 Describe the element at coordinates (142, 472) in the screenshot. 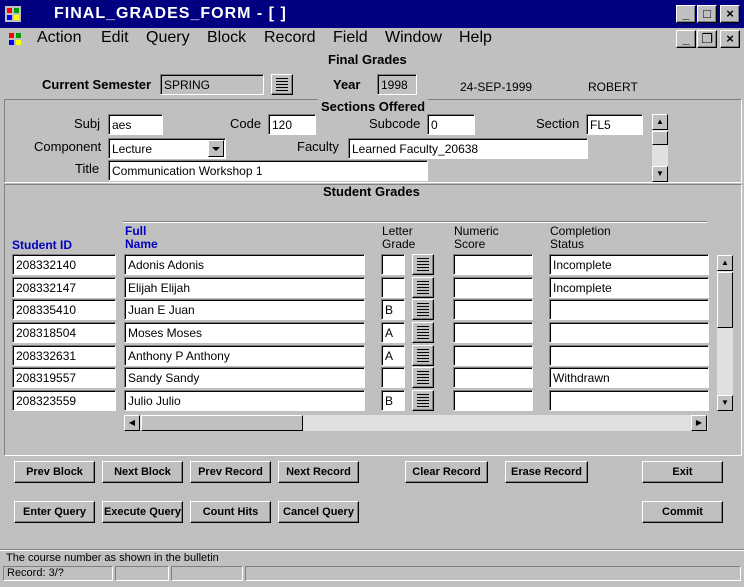

I see `next-block-button: Next Block` at that location.